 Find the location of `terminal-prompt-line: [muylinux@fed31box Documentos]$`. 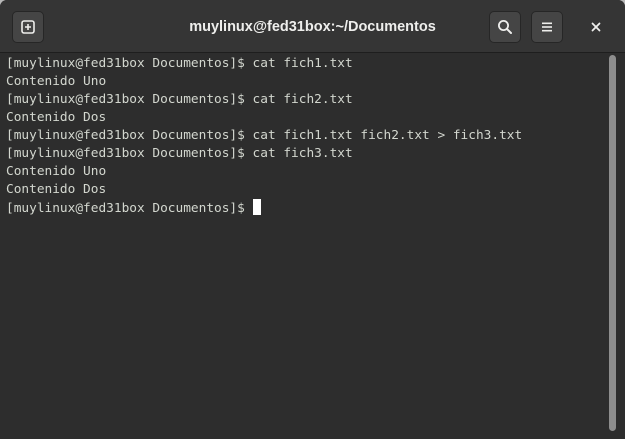

terminal-prompt-line: [muylinux@fed31box Documentos]$ is located at coordinates (264, 208).